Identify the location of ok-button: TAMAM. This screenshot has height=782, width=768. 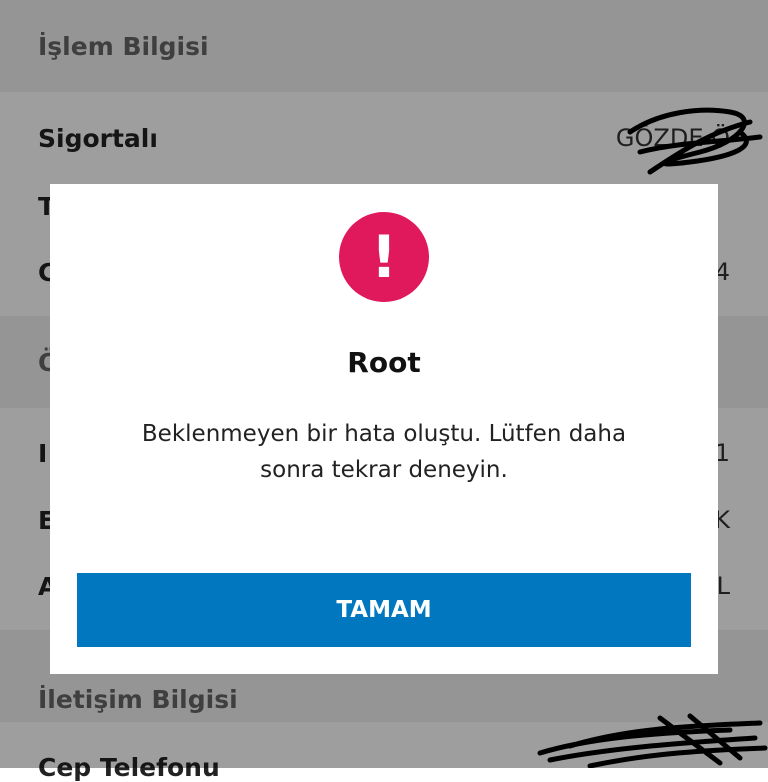
(384, 610).